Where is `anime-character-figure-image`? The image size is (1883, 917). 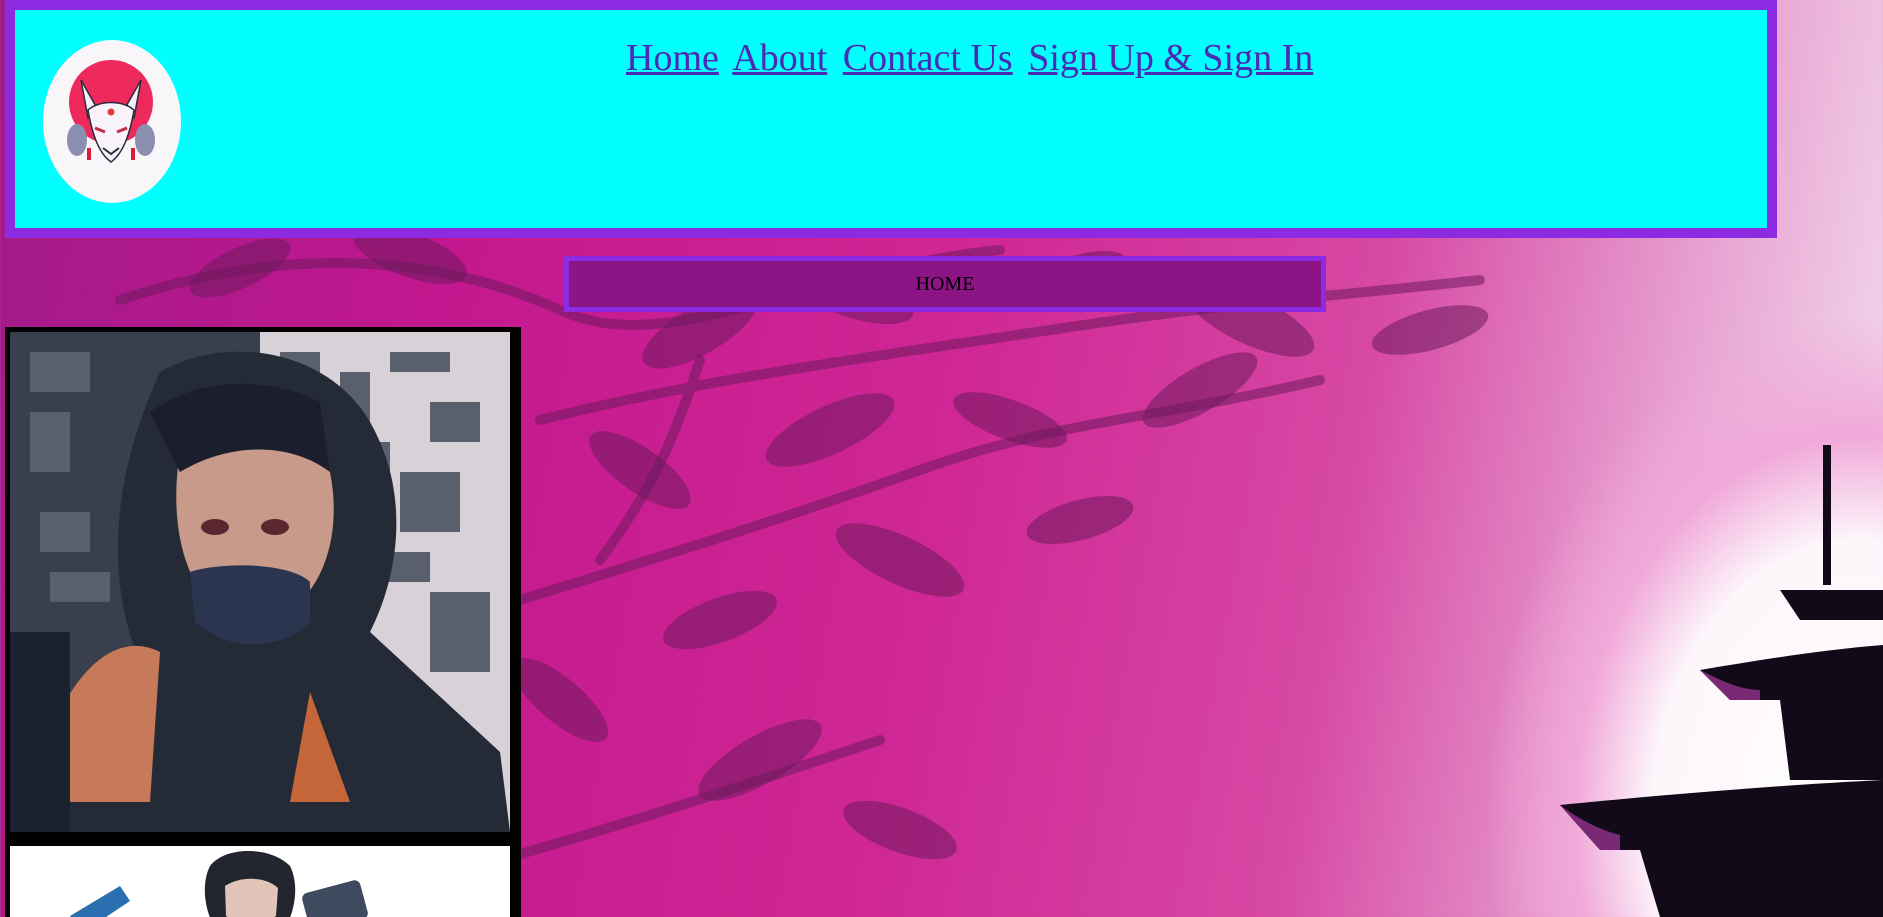
anime-character-figure-image is located at coordinates (260, 881).